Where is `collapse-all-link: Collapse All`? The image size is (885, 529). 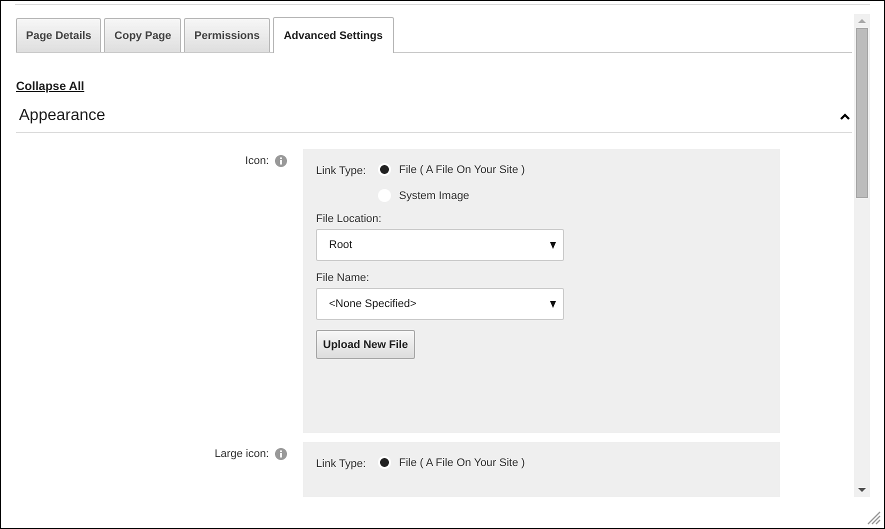 collapse-all-link: Collapse All is located at coordinates (50, 86).